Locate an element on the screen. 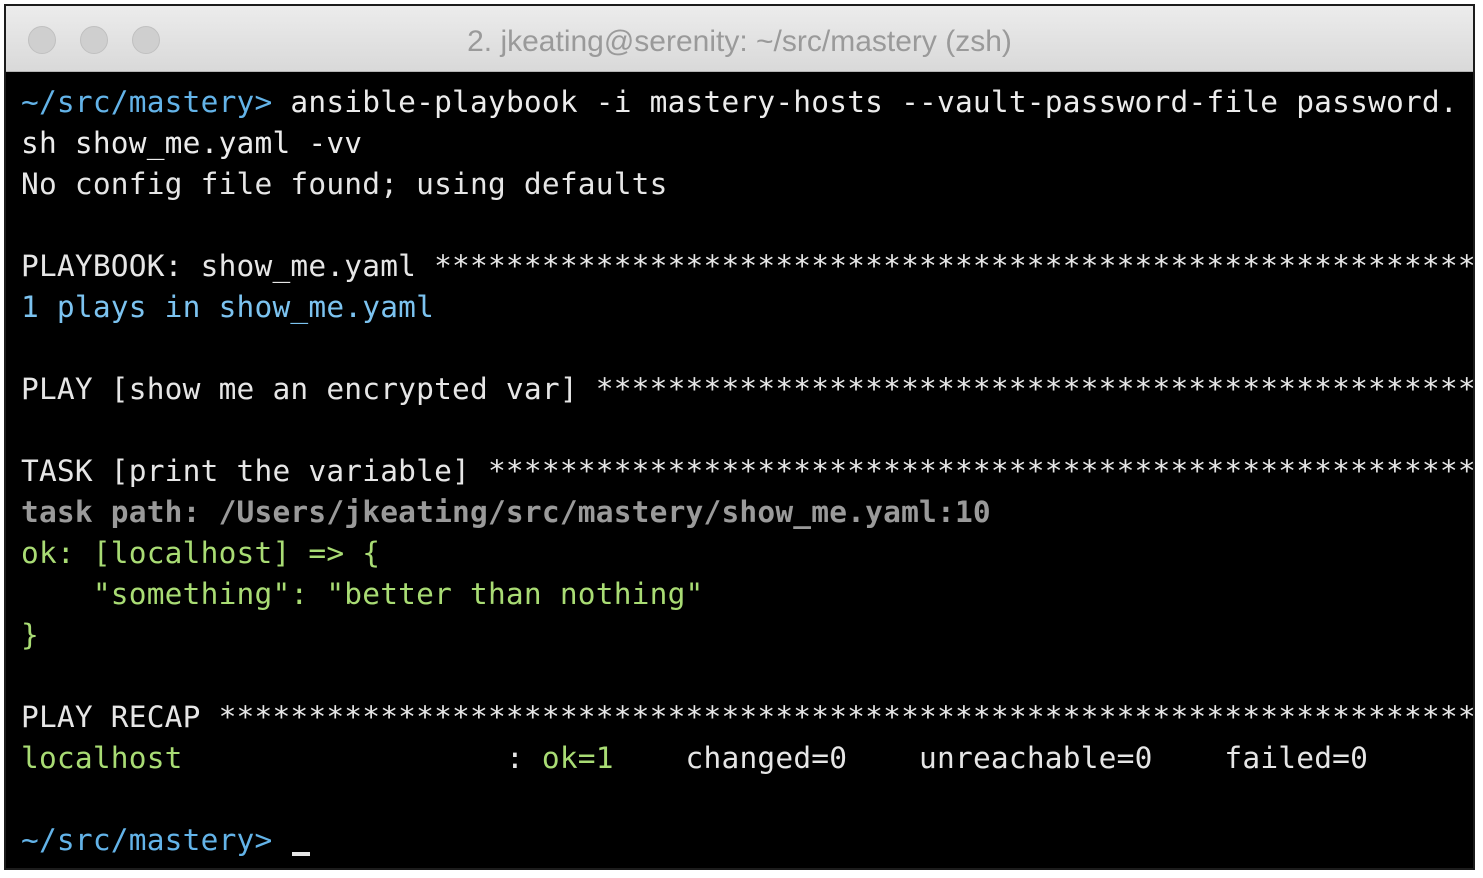 Image resolution: width=1483 pixels, height=878 pixels. plays-count-line: 1 plays in show_me.yaml is located at coordinates (228, 307).